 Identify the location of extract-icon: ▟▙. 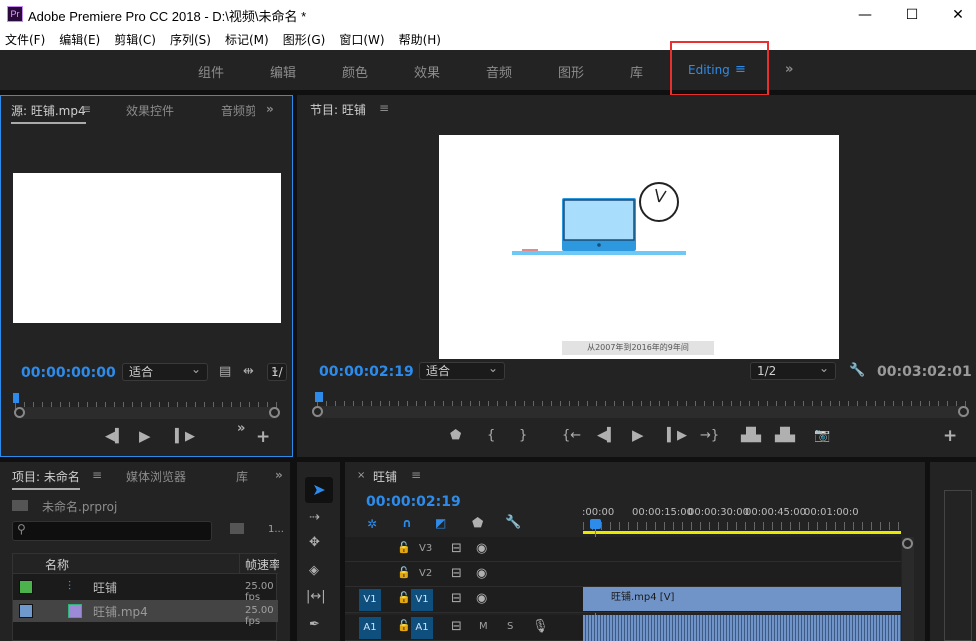
(785, 435).